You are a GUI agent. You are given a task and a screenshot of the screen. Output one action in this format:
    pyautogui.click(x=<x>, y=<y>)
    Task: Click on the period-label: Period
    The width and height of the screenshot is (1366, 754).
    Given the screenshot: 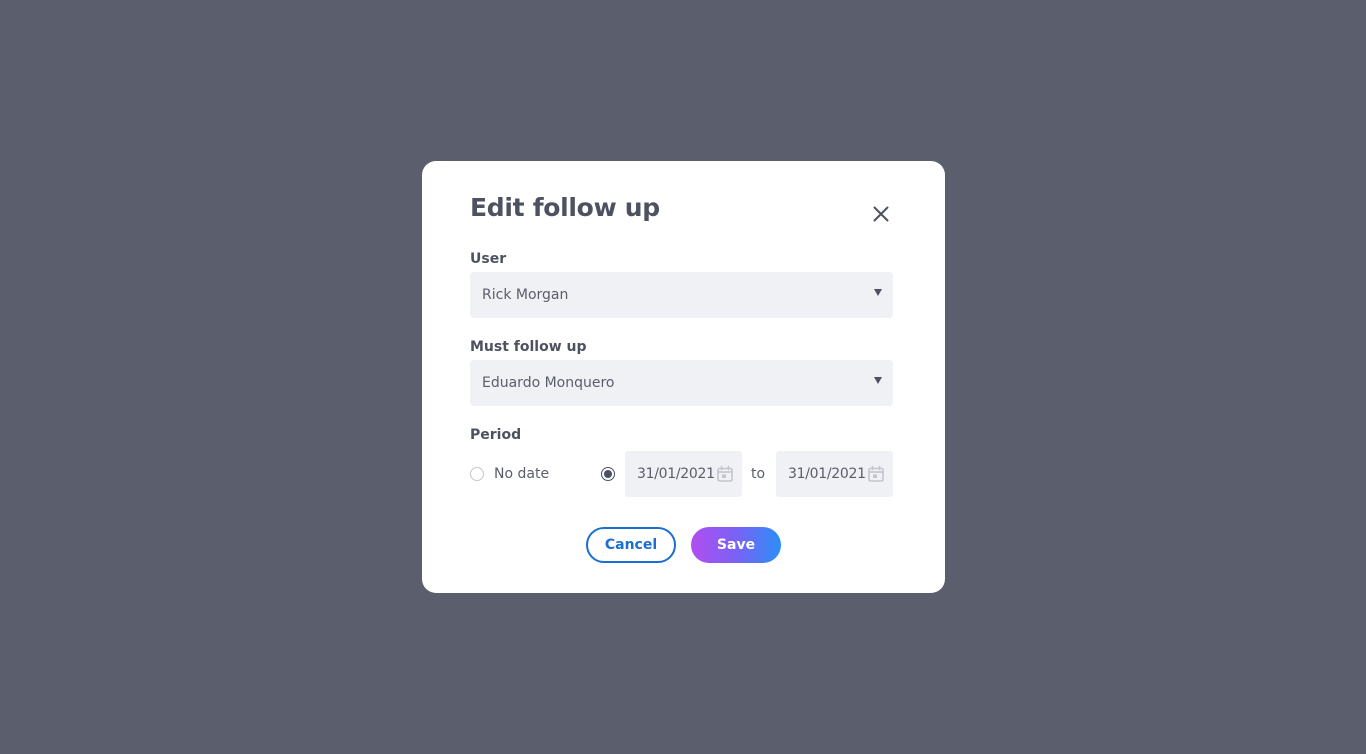 What is the action you would take?
    pyautogui.click(x=496, y=435)
    